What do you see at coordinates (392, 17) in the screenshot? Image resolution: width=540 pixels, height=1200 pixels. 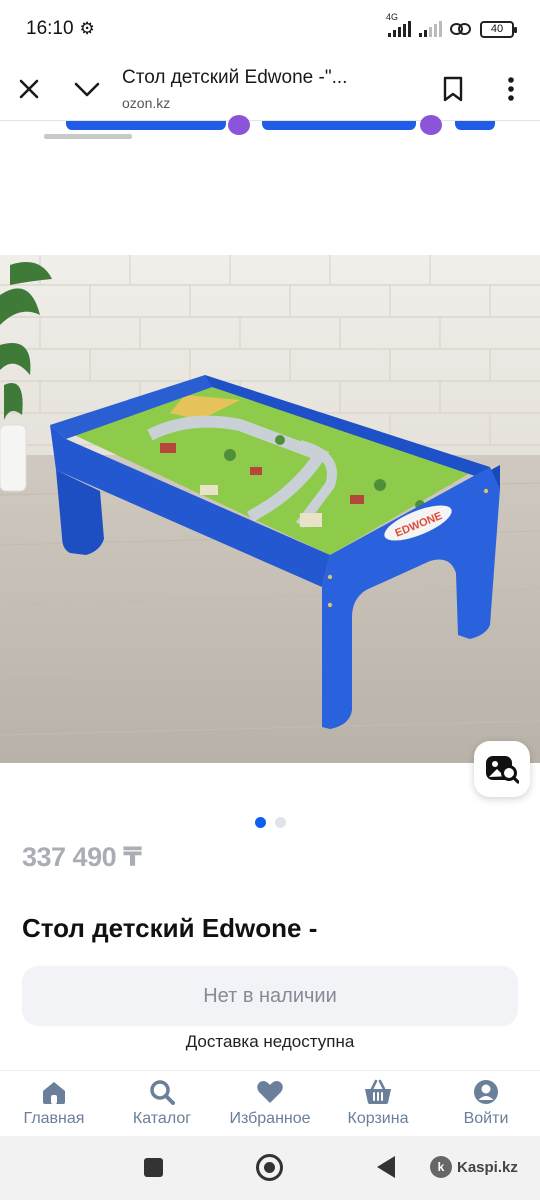 I see `network-label: 4G` at bounding box center [392, 17].